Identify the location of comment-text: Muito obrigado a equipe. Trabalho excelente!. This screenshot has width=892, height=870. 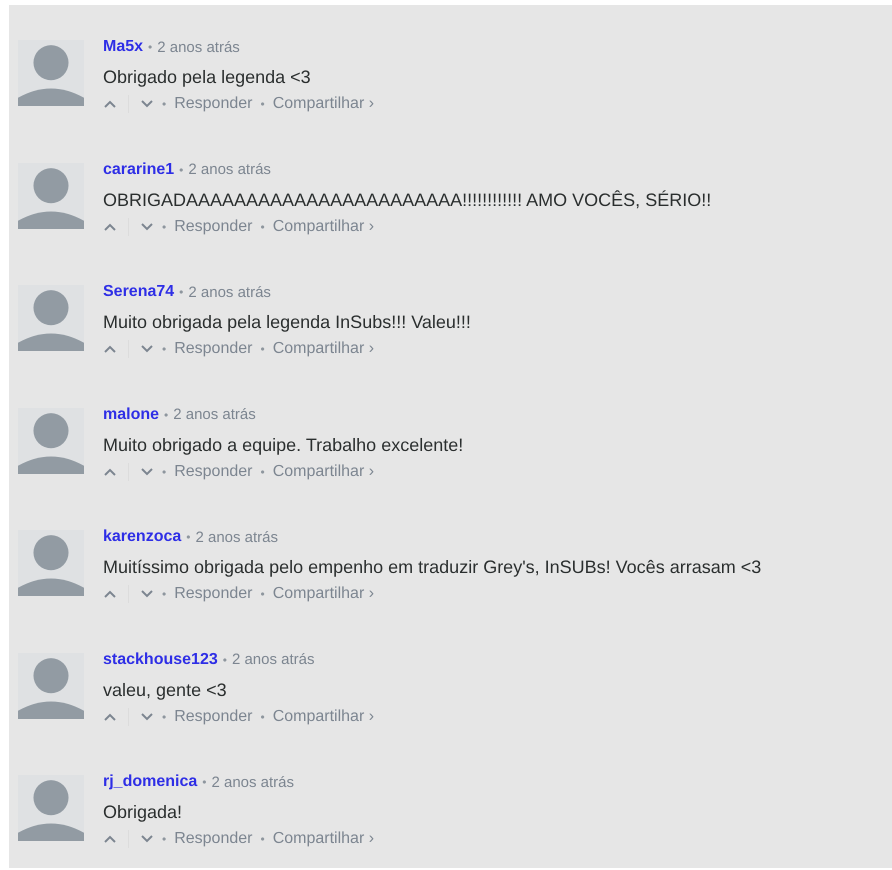
(283, 445).